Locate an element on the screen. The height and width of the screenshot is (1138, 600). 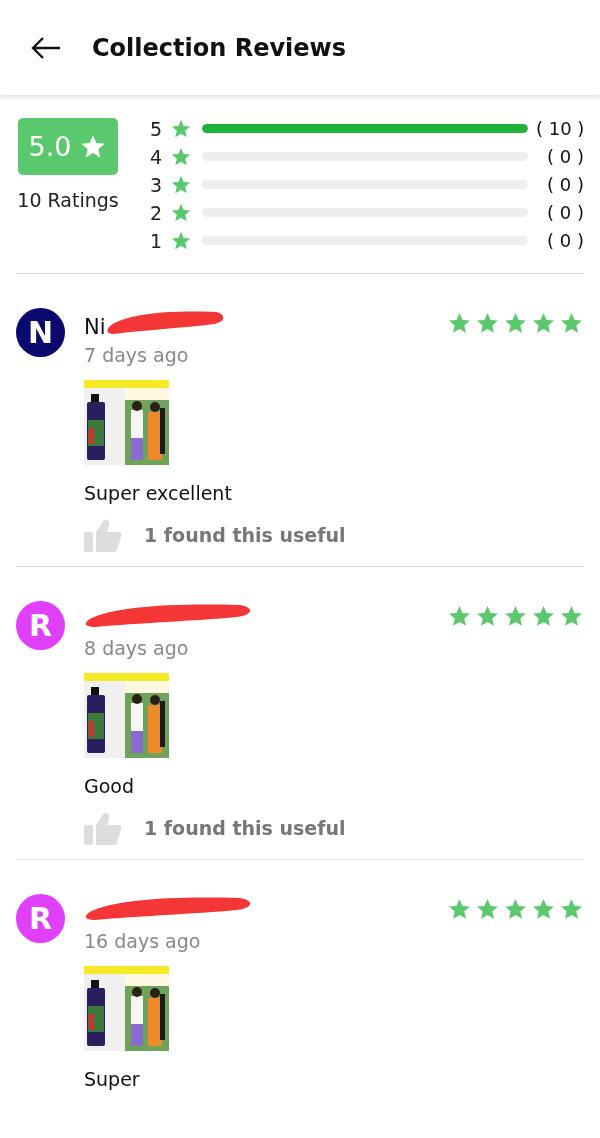
back-icon is located at coordinates (46, 47).